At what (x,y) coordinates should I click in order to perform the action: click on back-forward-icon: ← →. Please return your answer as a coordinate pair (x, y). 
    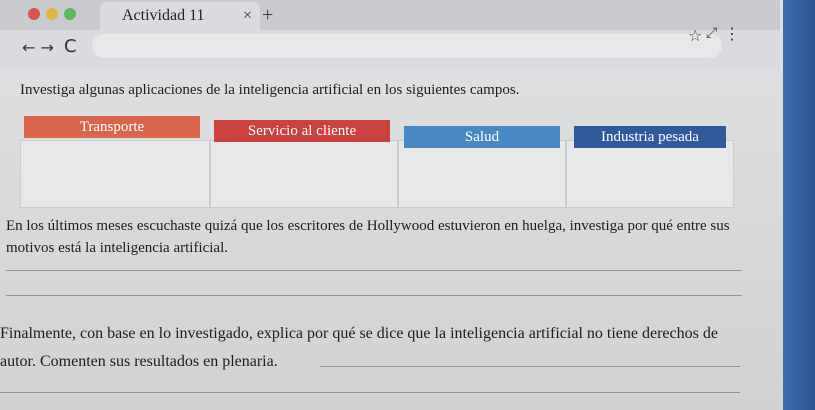
    Looking at the image, I should click on (38, 47).